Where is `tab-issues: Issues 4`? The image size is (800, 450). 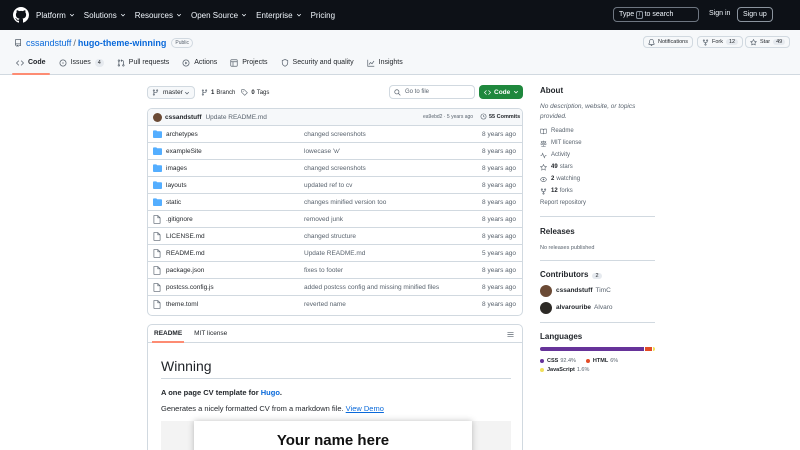 tab-issues: Issues 4 is located at coordinates (81, 67).